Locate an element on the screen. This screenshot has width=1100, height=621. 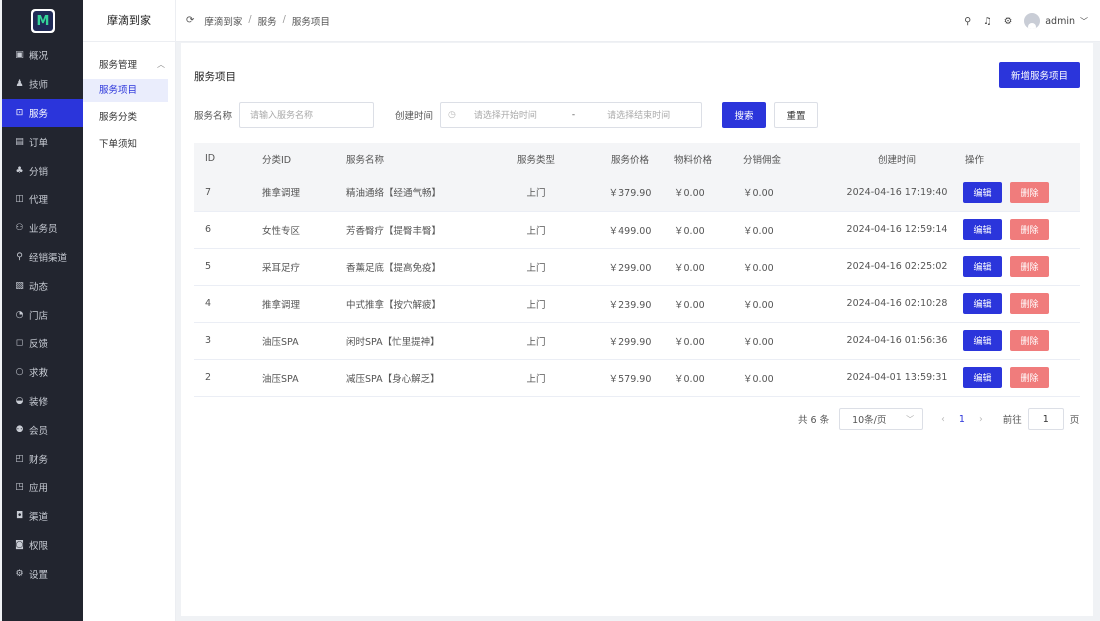
sidebar-item-label: 订单 is located at coordinates (39, 143).